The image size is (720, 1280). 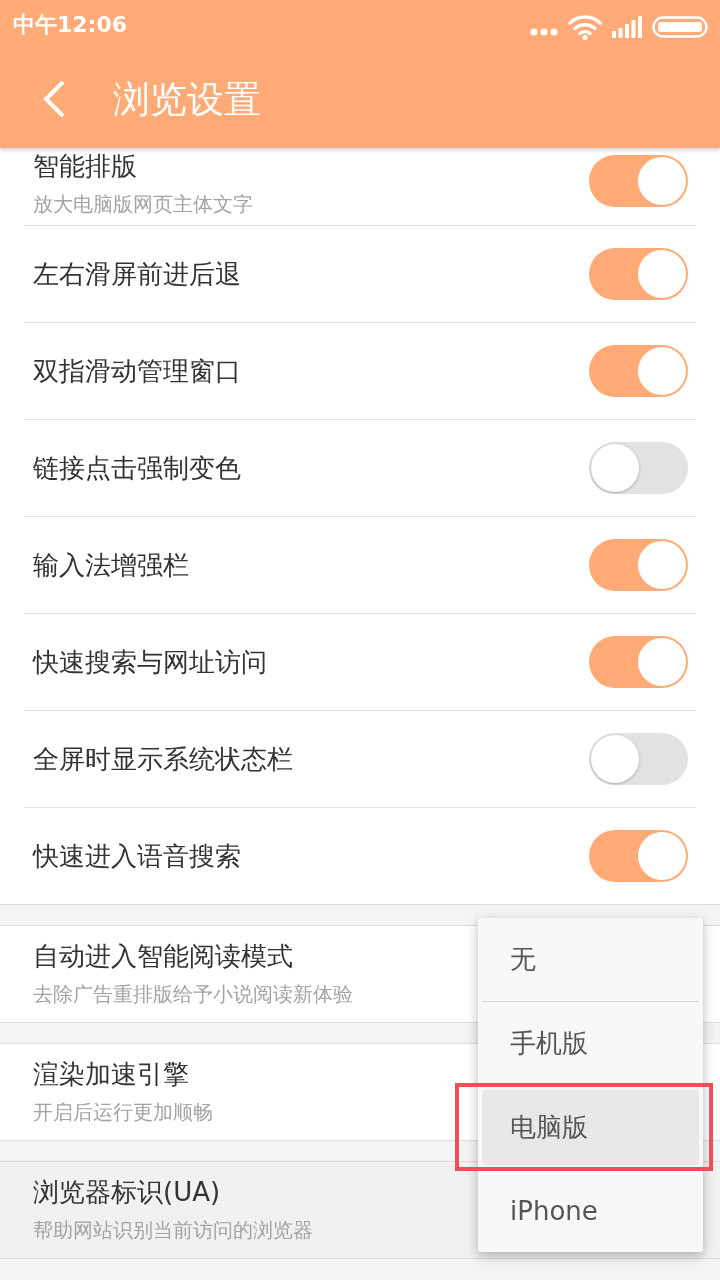 What do you see at coordinates (544, 32) in the screenshot?
I see `dots-icon` at bounding box center [544, 32].